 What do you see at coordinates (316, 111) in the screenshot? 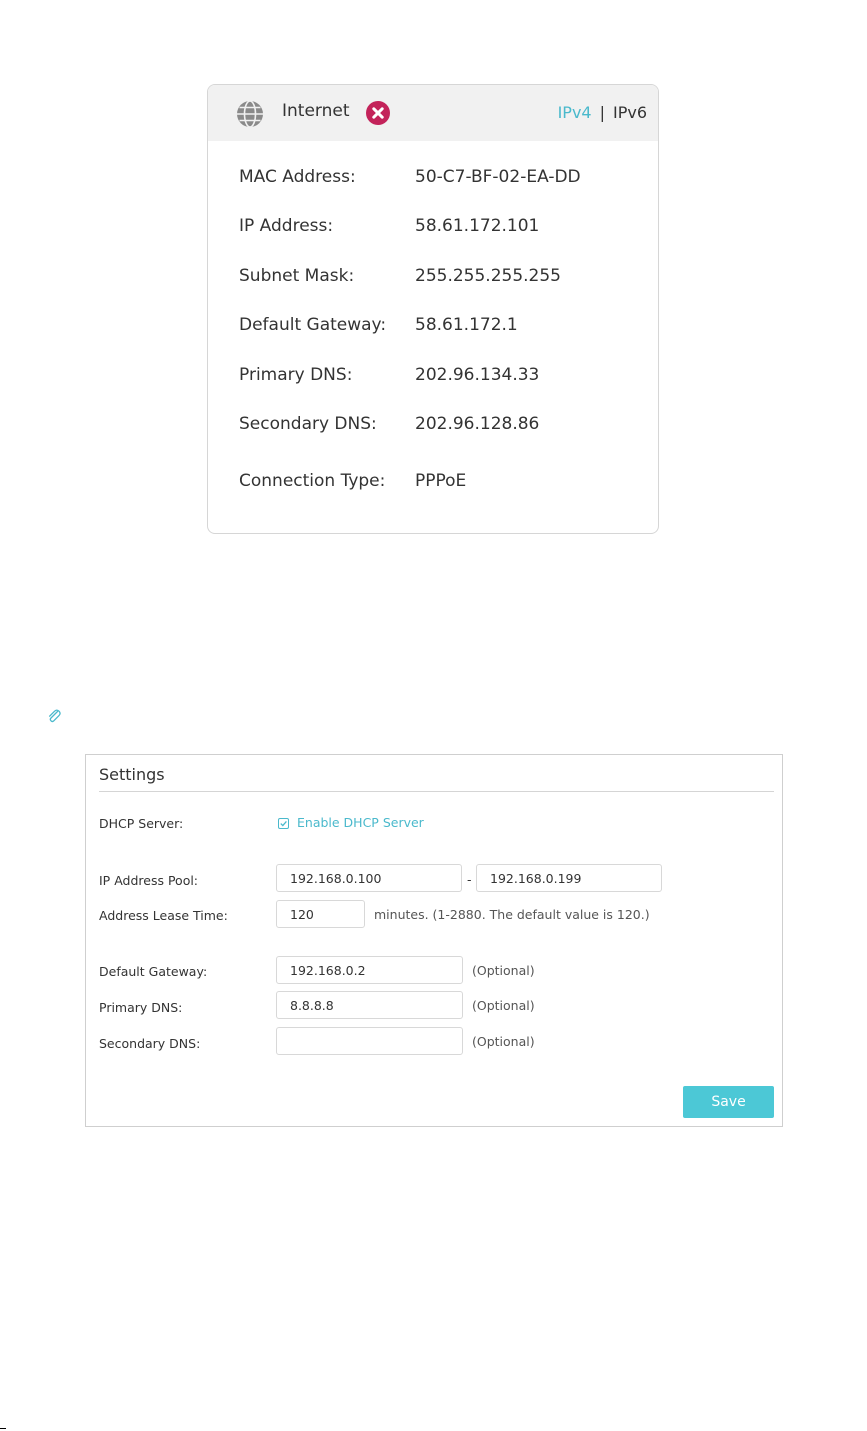
I see `internet-title: Internet` at bounding box center [316, 111].